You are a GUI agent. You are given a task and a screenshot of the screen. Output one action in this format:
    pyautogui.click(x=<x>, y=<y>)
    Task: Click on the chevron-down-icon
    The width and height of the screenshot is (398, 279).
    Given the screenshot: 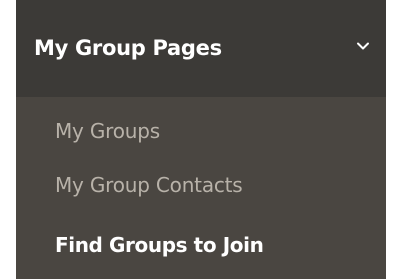 What is the action you would take?
    pyautogui.click(x=363, y=46)
    